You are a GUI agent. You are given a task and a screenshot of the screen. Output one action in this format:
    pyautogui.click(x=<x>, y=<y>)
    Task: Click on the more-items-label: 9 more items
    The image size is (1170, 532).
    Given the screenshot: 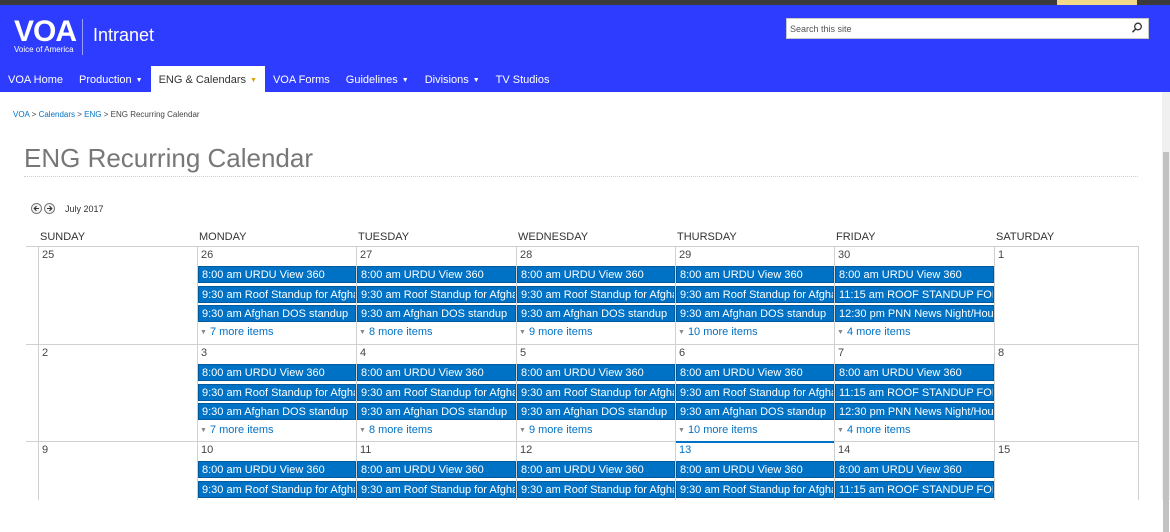 What is the action you would take?
    pyautogui.click(x=560, y=430)
    